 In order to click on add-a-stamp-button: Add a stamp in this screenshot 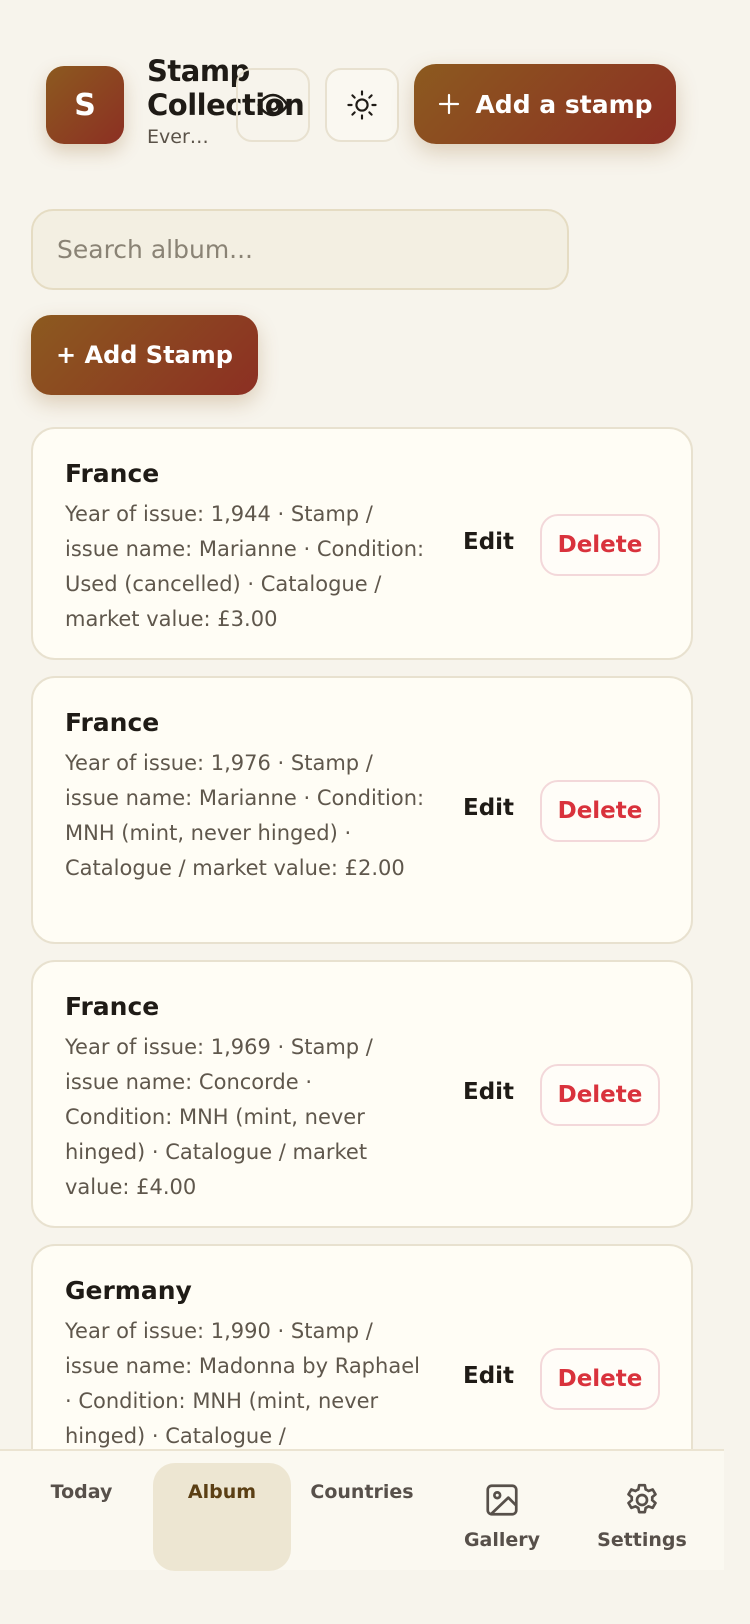, I will do `click(545, 104)`.